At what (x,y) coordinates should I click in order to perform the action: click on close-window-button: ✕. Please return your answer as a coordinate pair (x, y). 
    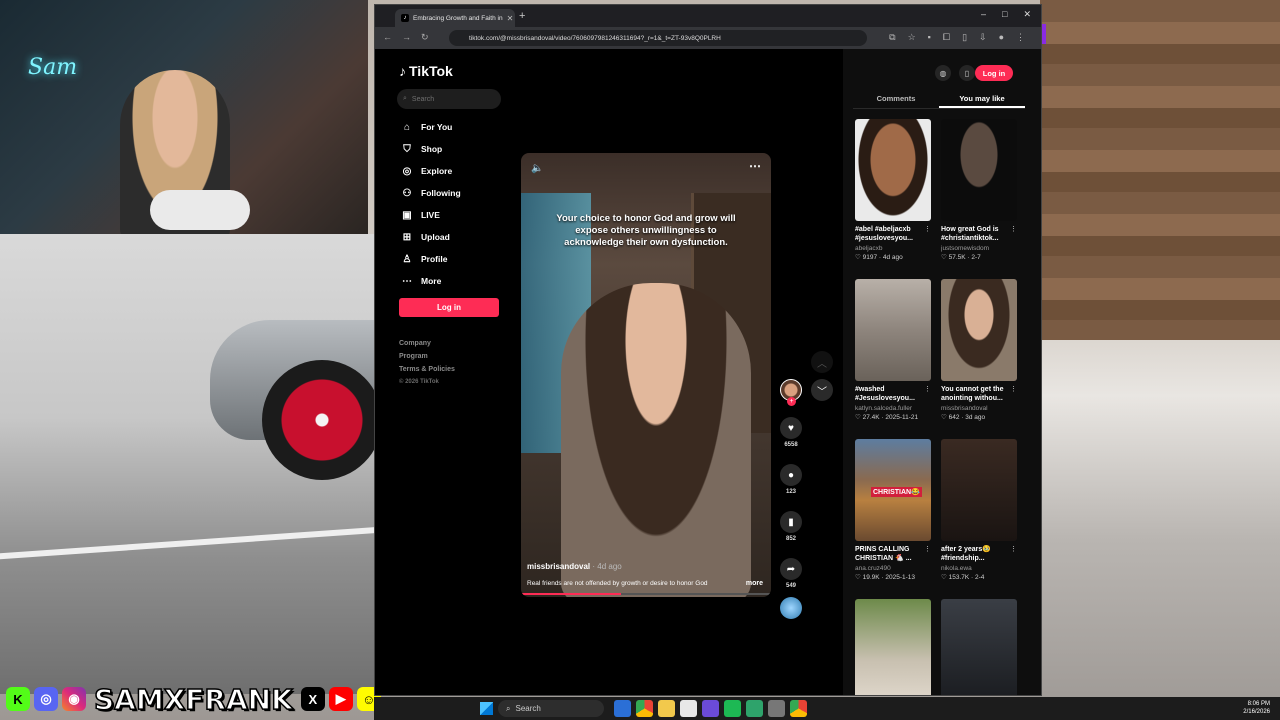
    Looking at the image, I should click on (1027, 14).